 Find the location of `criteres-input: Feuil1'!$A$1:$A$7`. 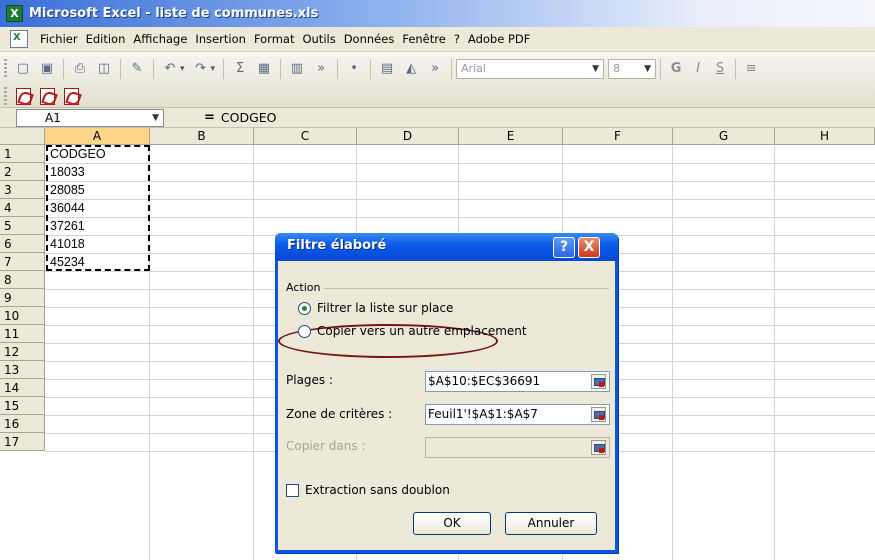

criteres-input: Feuil1'!$A$1:$A$7 is located at coordinates (517, 414).